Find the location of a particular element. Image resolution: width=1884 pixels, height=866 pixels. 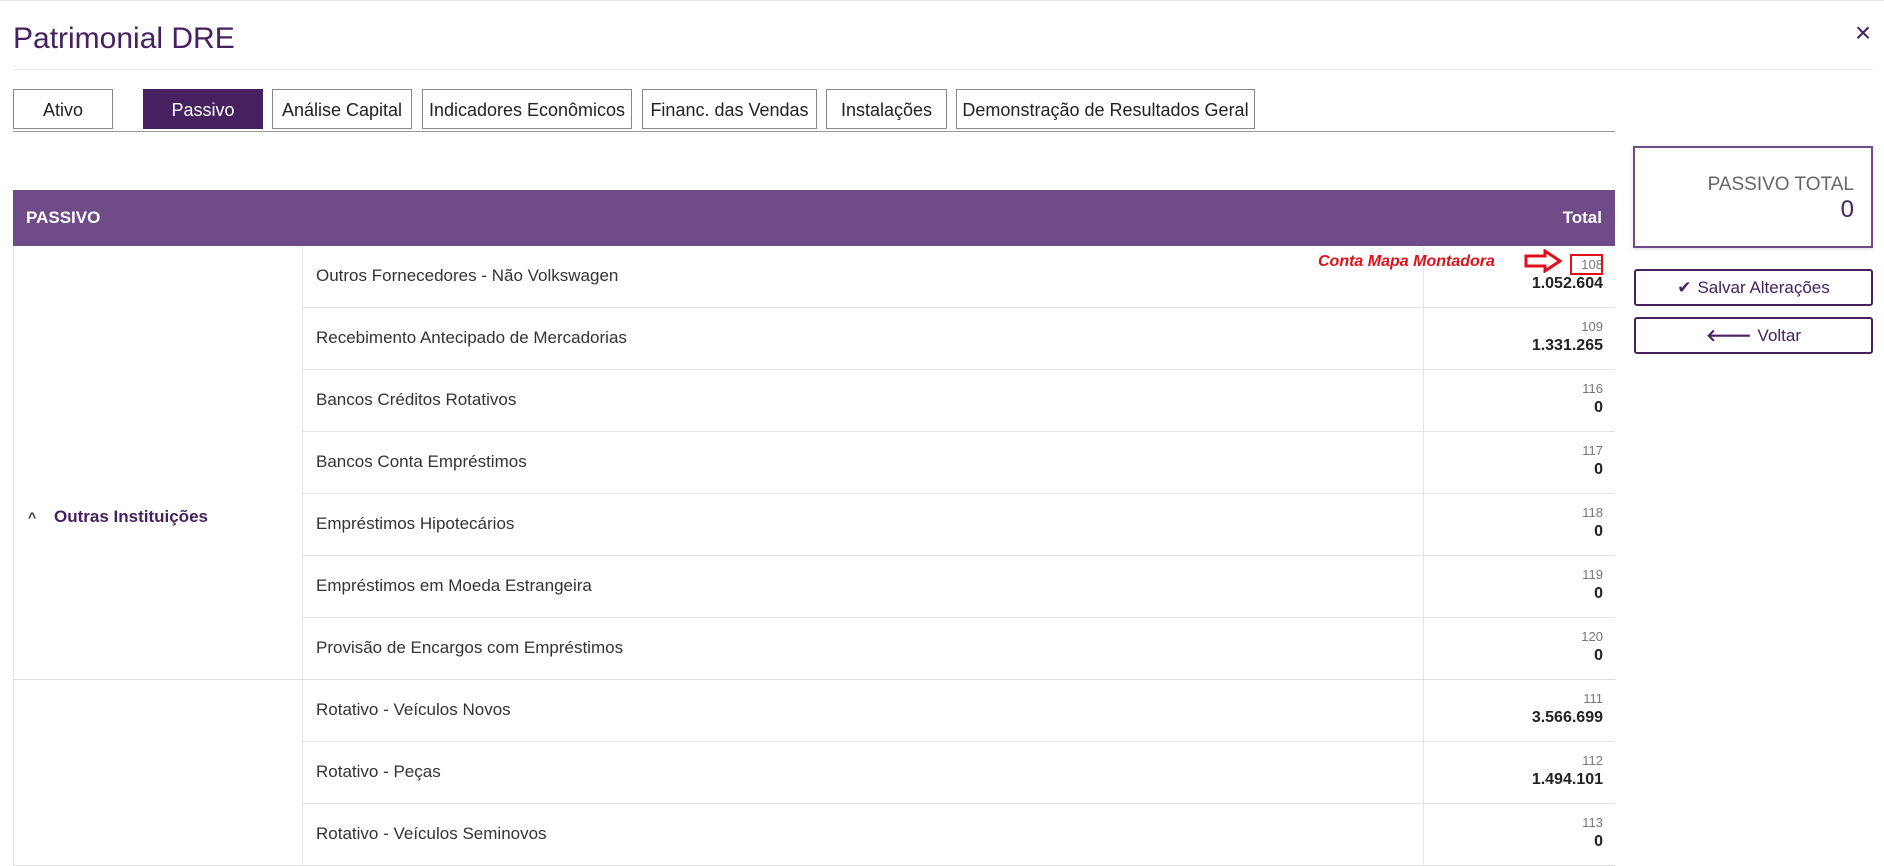

account-code: 119 is located at coordinates (1592, 574).